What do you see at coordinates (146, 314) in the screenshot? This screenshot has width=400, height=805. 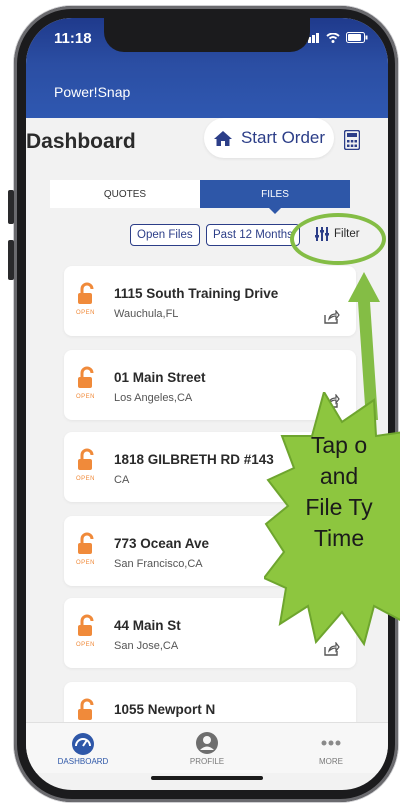 I see `file-city: Wauchula,FL` at bounding box center [146, 314].